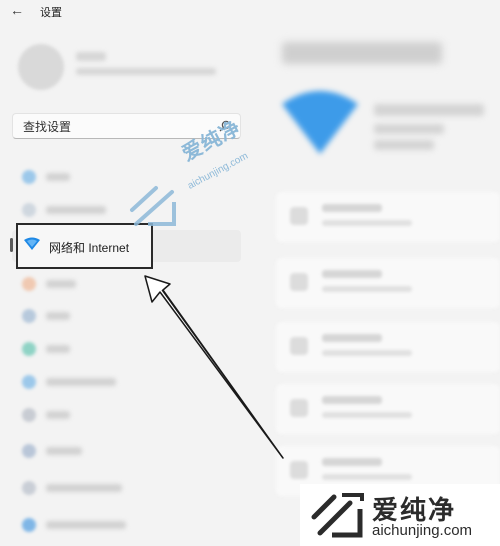 This screenshot has height=546, width=500. Describe the element at coordinates (118, 127) in the screenshot. I see `search-input` at that location.